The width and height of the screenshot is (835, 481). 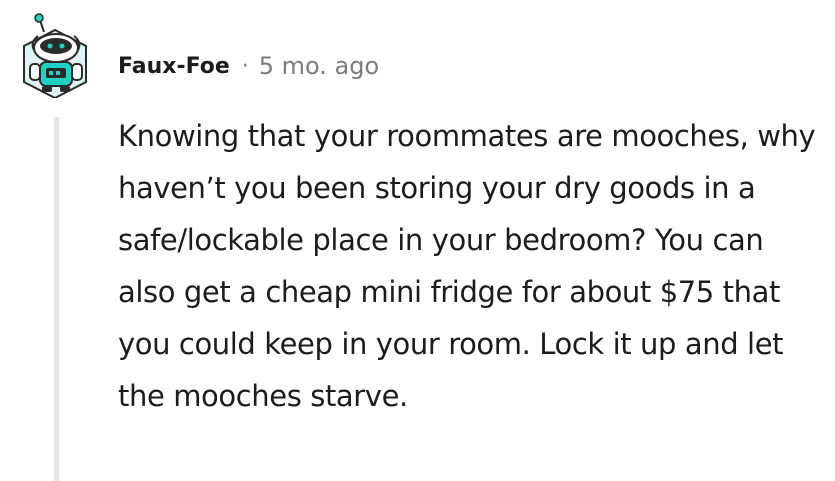 I want to click on comment-meta: Faux-Foe · 5 mo. ago, so click(x=248, y=66).